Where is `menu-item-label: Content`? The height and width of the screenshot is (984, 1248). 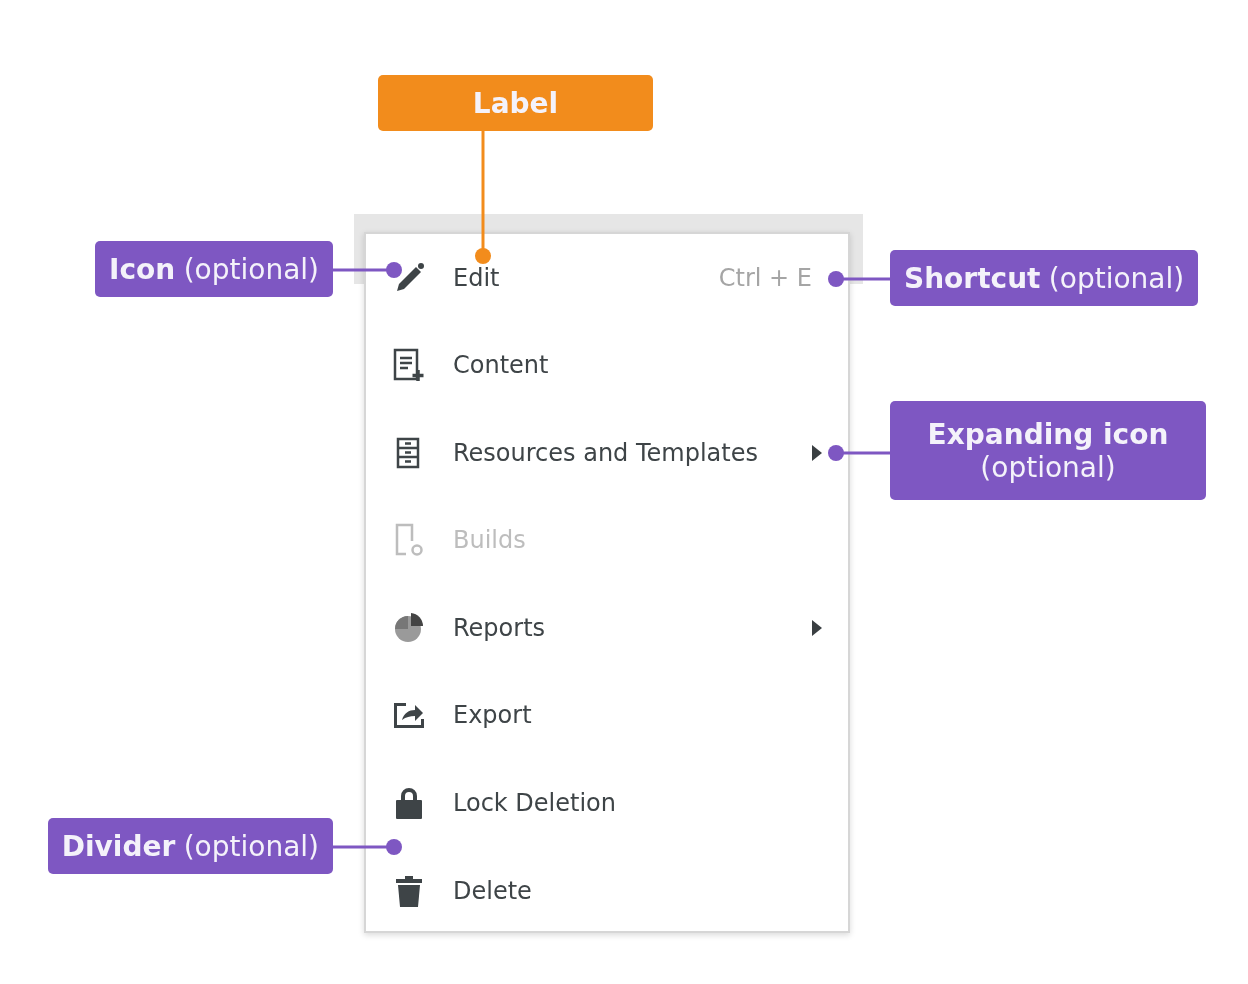 menu-item-label: Content is located at coordinates (501, 365).